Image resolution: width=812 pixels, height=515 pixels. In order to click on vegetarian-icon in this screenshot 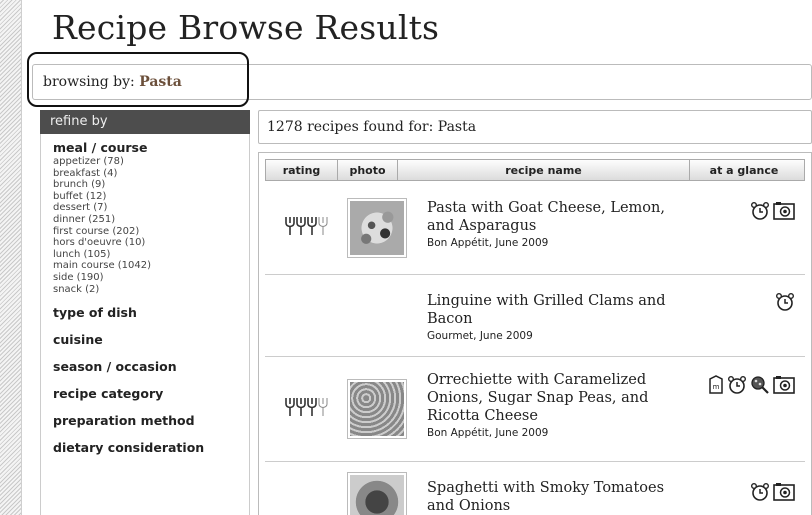, I will do `click(760, 387)`.